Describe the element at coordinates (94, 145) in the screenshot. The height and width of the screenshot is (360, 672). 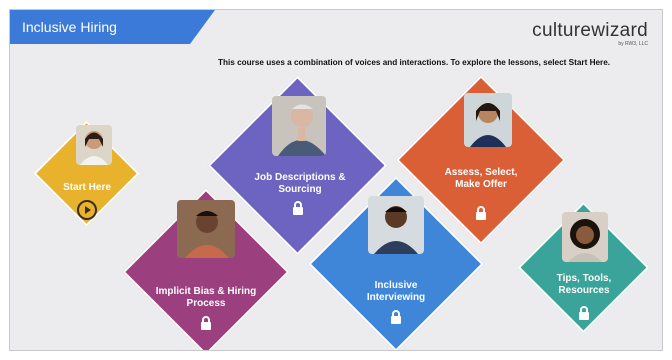
I see `start-here-photo` at that location.